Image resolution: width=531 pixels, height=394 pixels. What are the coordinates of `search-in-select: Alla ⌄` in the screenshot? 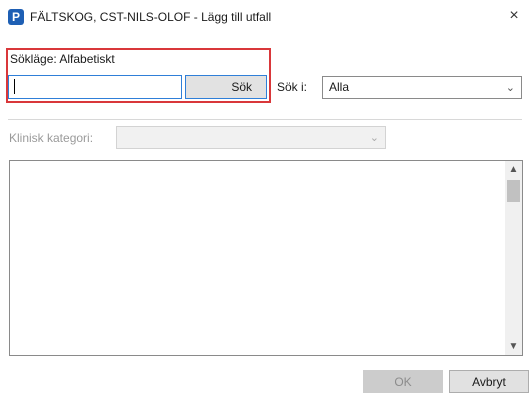 It's located at (422, 87).